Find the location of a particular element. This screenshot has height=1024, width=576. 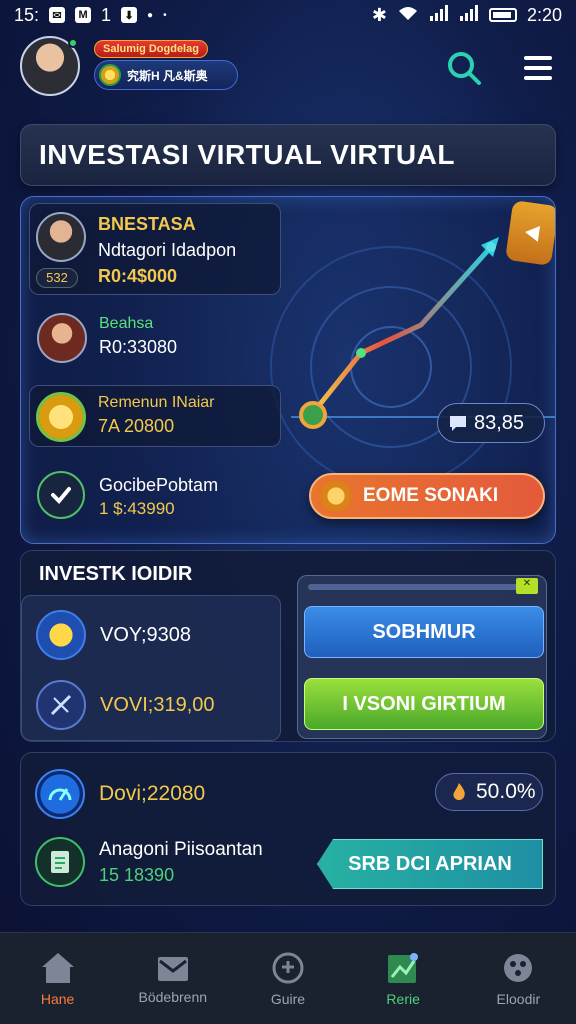

investor-card-1: BNESTASA Ndtagori Idadpon 532 R0:4$000 is located at coordinates (155, 249).